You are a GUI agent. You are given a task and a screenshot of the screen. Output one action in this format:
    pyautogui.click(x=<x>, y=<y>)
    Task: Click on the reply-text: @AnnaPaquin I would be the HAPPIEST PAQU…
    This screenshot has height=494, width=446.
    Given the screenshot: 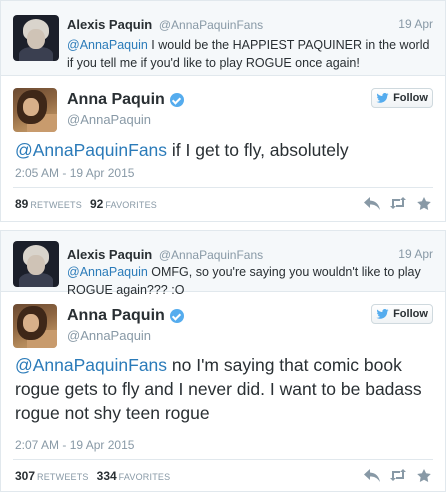 What is the action you would take?
    pyautogui.click(x=253, y=54)
    